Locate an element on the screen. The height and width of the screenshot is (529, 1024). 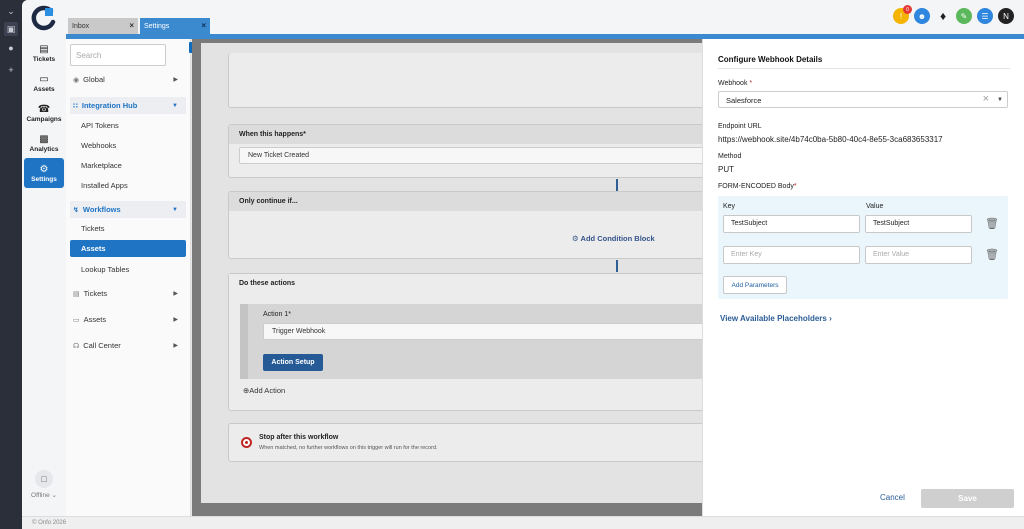
value-placeholder: Enter Value is located at coordinates (891, 254).